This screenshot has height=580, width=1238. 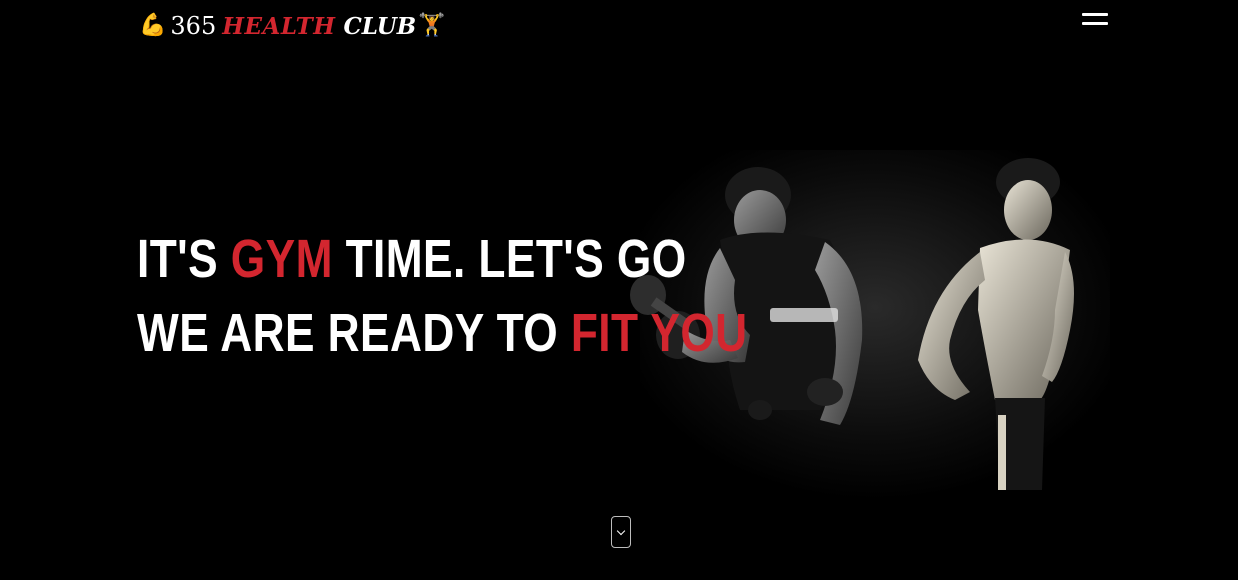 What do you see at coordinates (184, 259) in the screenshot?
I see `headline-text: IT'S` at bounding box center [184, 259].